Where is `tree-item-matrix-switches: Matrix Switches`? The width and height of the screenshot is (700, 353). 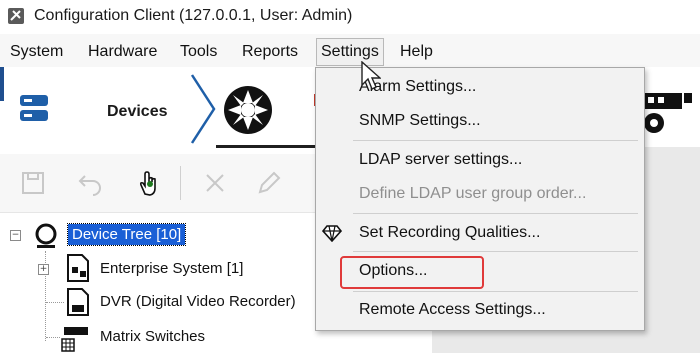
tree-item-matrix-switches: Matrix Switches is located at coordinates (152, 336).